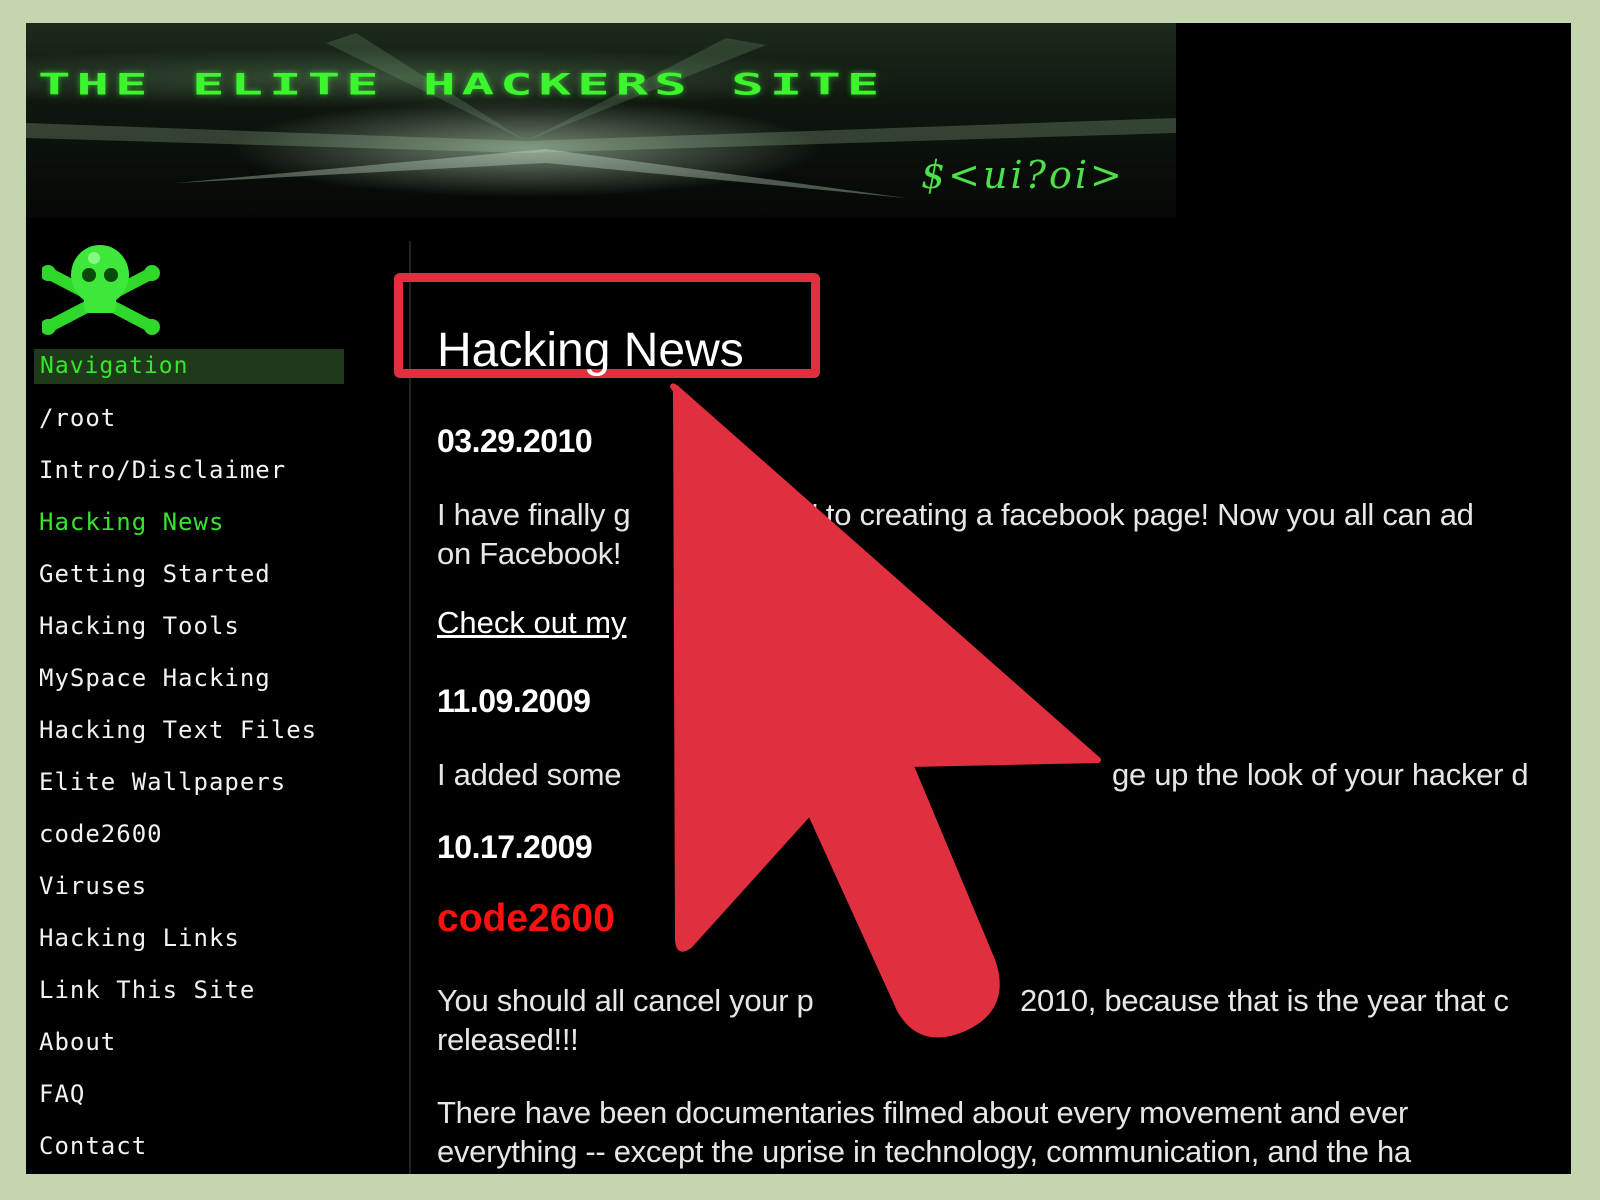  What do you see at coordinates (178, 736) in the screenshot?
I see `nav-item: Hacking Text Files` at bounding box center [178, 736].